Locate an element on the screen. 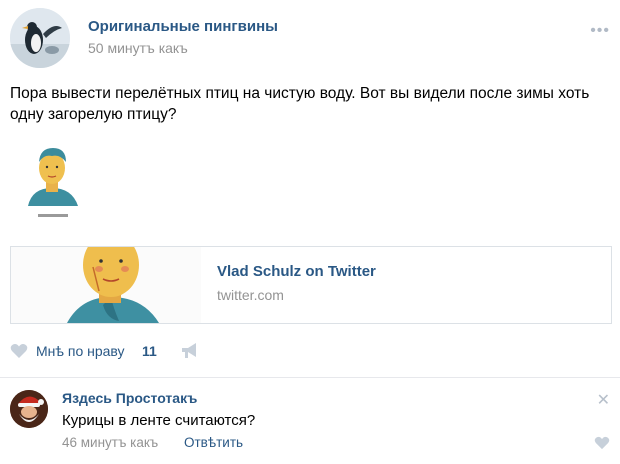 Image resolution: width=620 pixels, height=464 pixels. santa-avatar-image is located at coordinates (29, 409).